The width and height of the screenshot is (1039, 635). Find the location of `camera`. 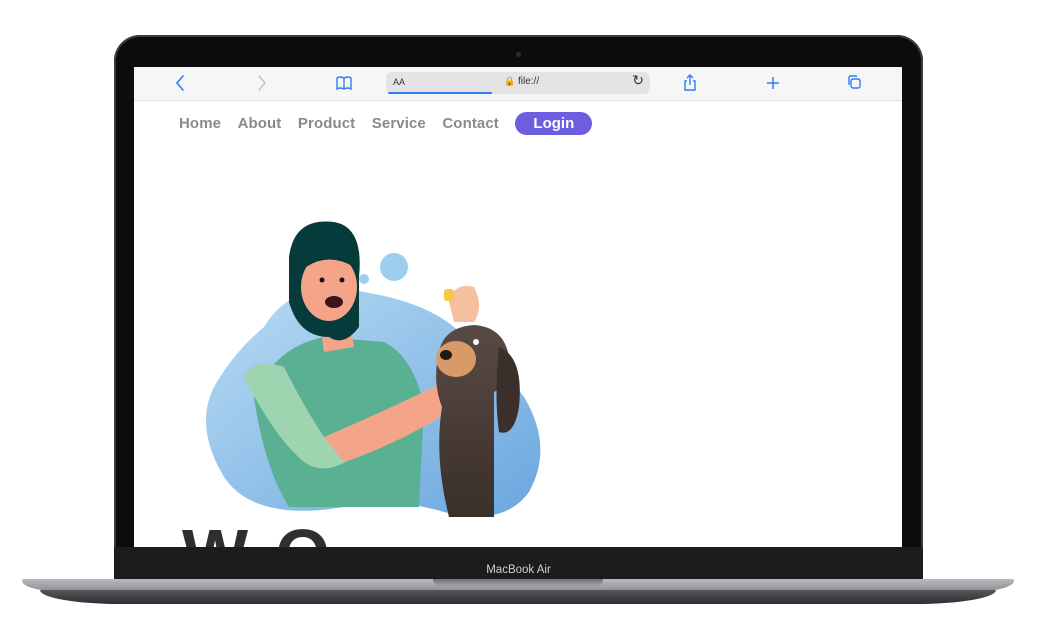

camera is located at coordinates (518, 54).